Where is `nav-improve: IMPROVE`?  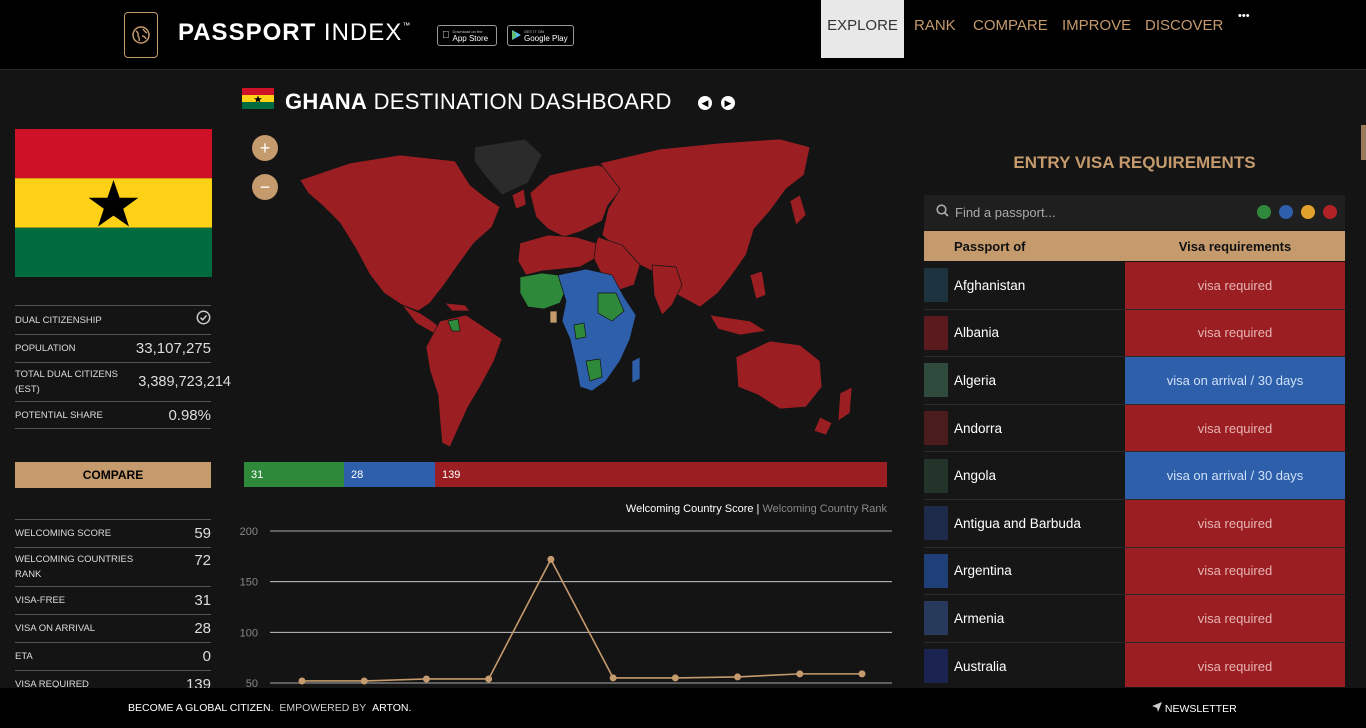
nav-improve: IMPROVE is located at coordinates (1096, 29).